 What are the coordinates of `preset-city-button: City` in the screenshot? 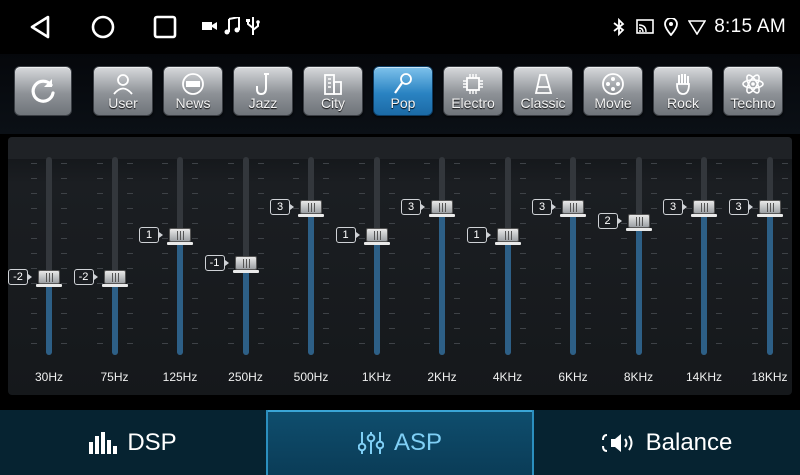 It's located at (333, 91).